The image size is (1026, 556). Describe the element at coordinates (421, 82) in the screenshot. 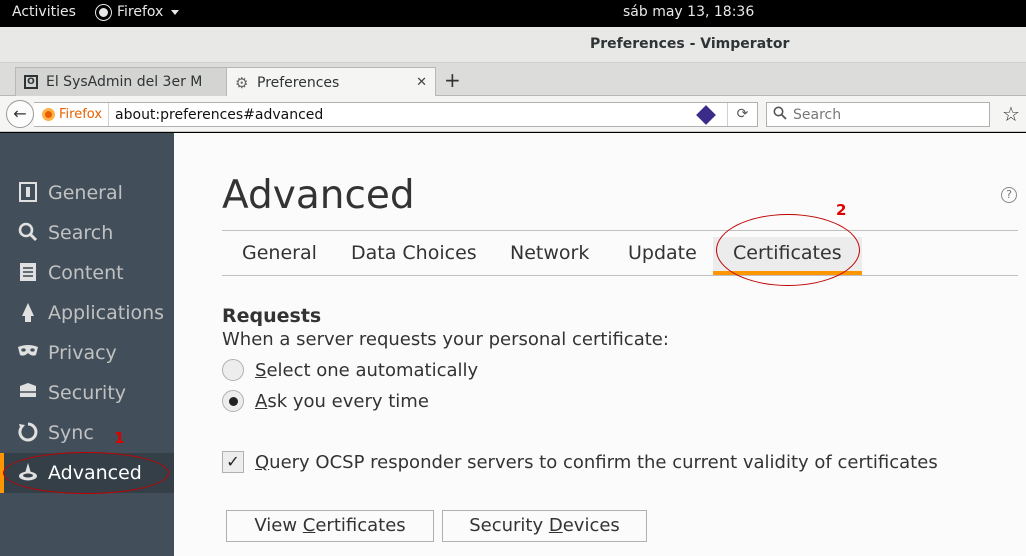

I see `close-tab-icon: ✕` at that location.